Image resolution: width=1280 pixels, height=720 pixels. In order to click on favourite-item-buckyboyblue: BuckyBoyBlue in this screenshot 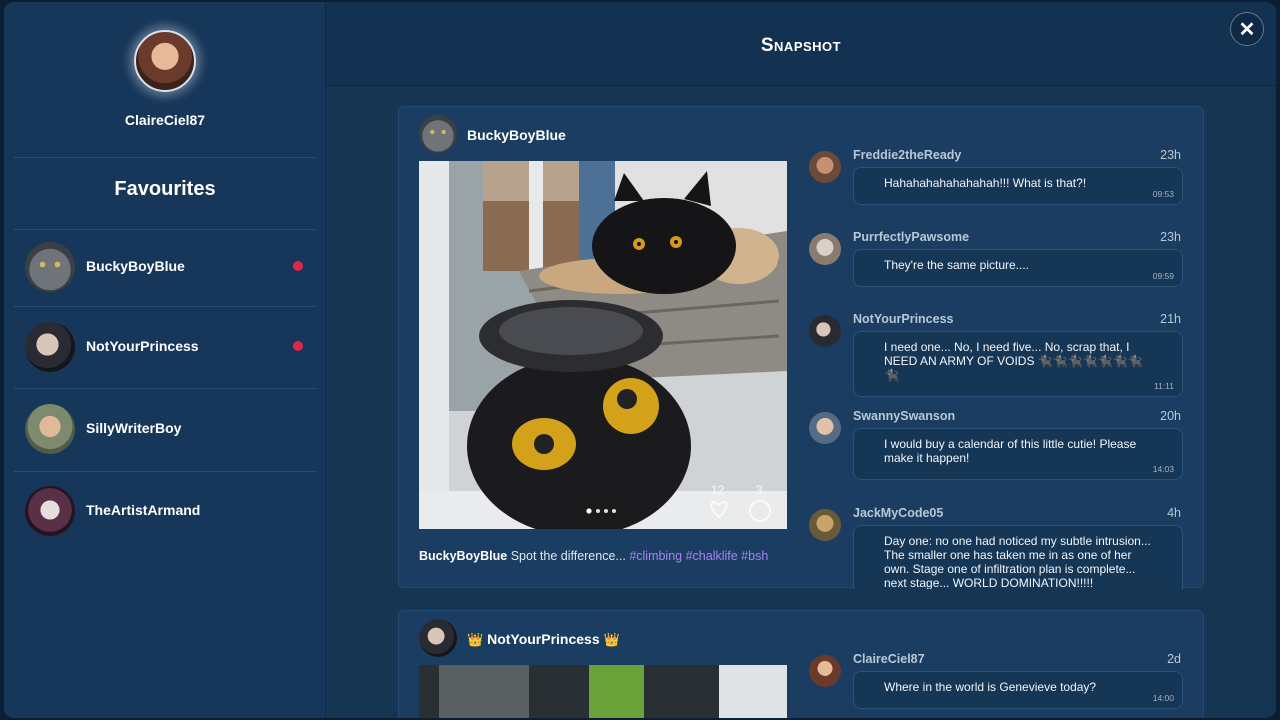, I will do `click(165, 274)`.